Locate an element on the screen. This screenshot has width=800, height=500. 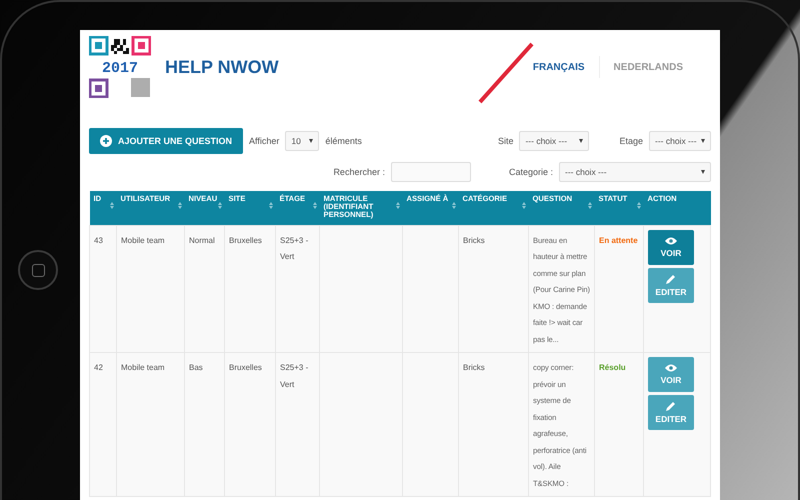
search-field is located at coordinates (430, 172).